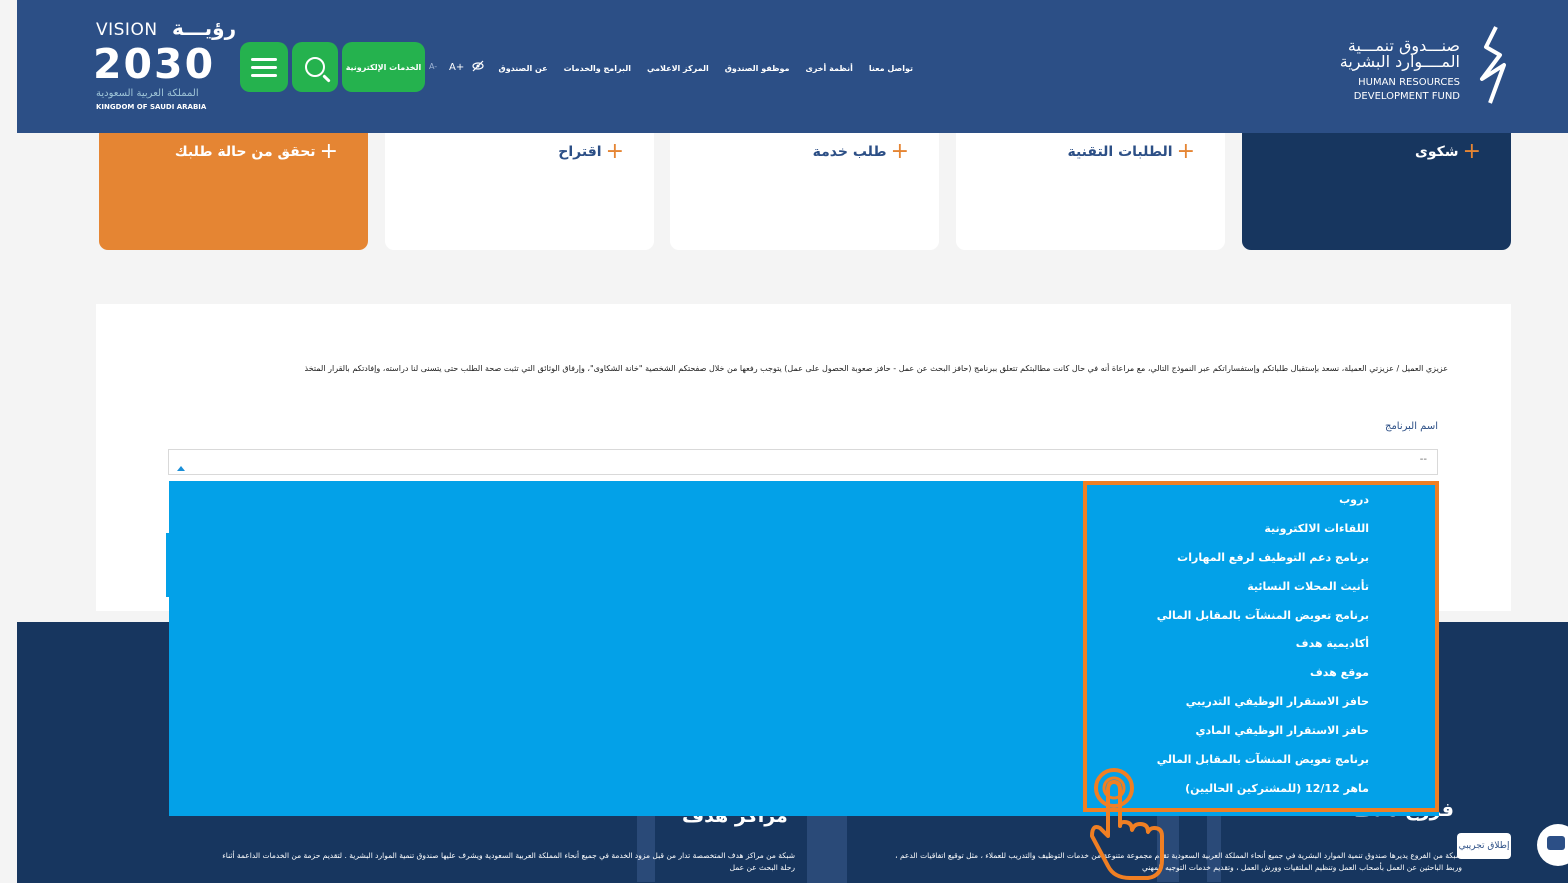  I want to click on vision-year: 2030, so click(154, 64).